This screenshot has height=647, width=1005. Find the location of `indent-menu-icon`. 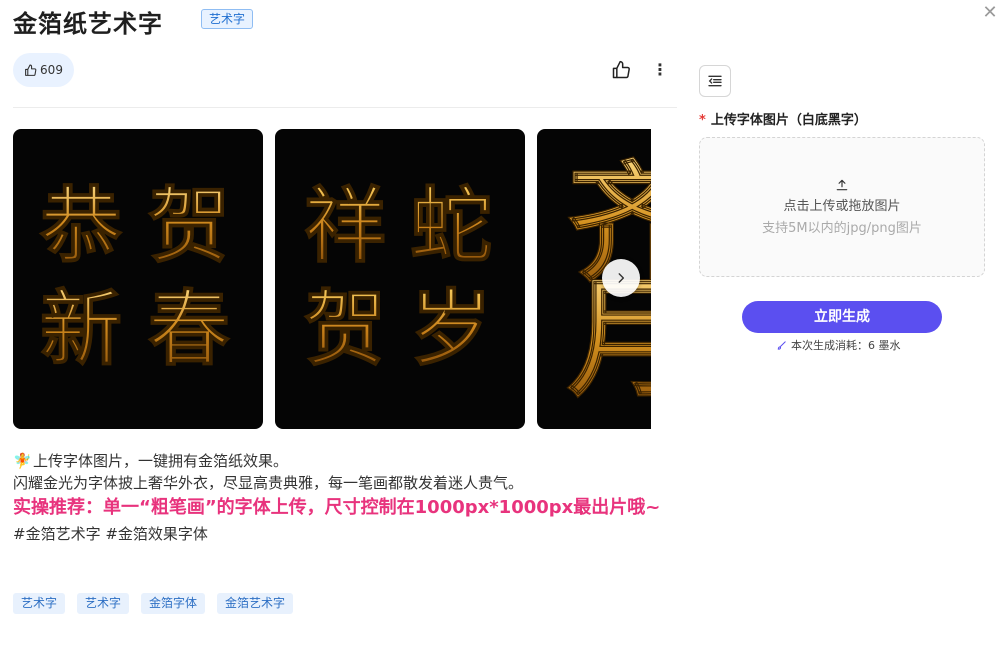

indent-menu-icon is located at coordinates (715, 81).